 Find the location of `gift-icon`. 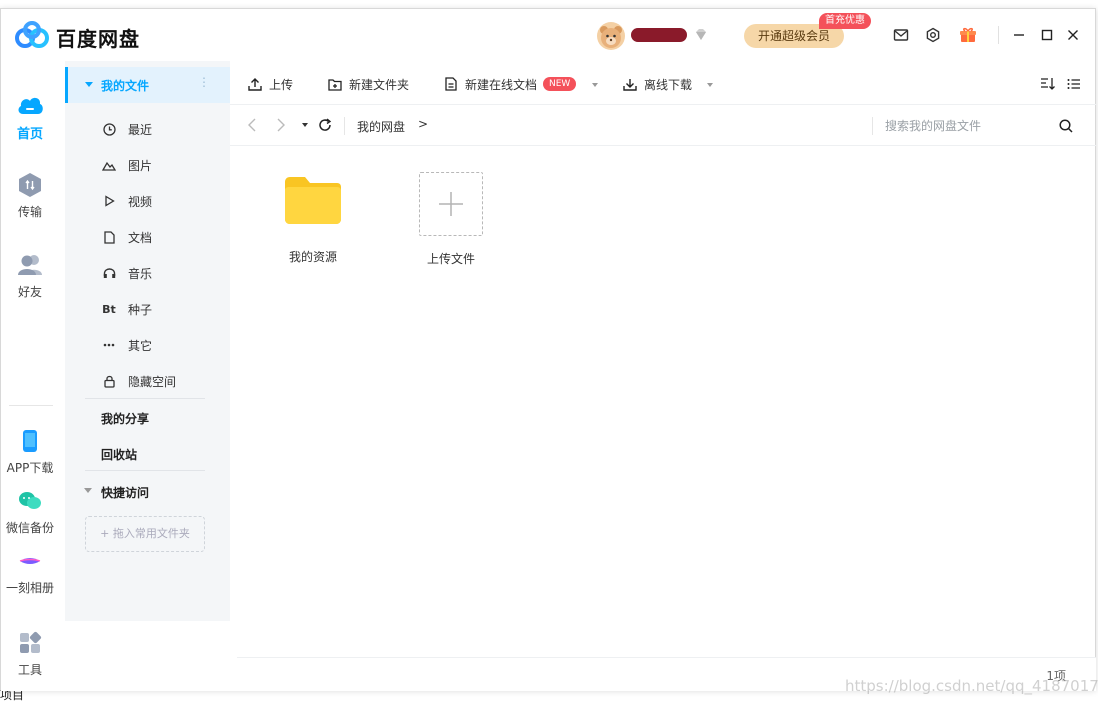

gift-icon is located at coordinates (968, 35).